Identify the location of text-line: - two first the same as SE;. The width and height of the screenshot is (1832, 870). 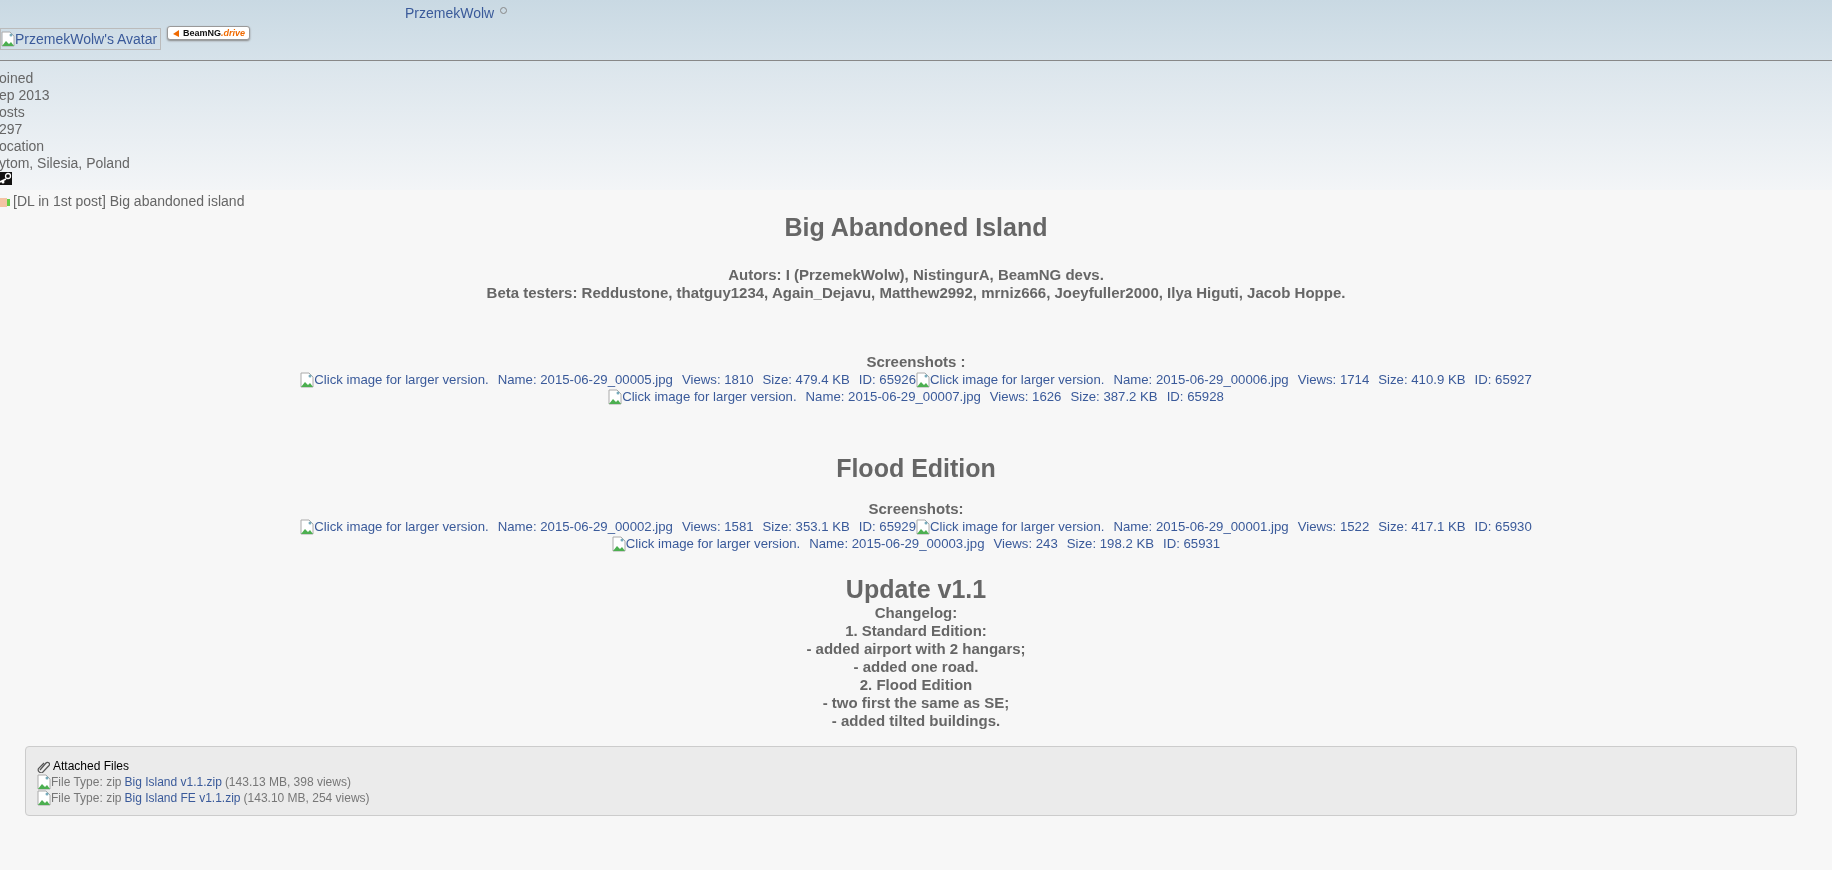
(916, 703).